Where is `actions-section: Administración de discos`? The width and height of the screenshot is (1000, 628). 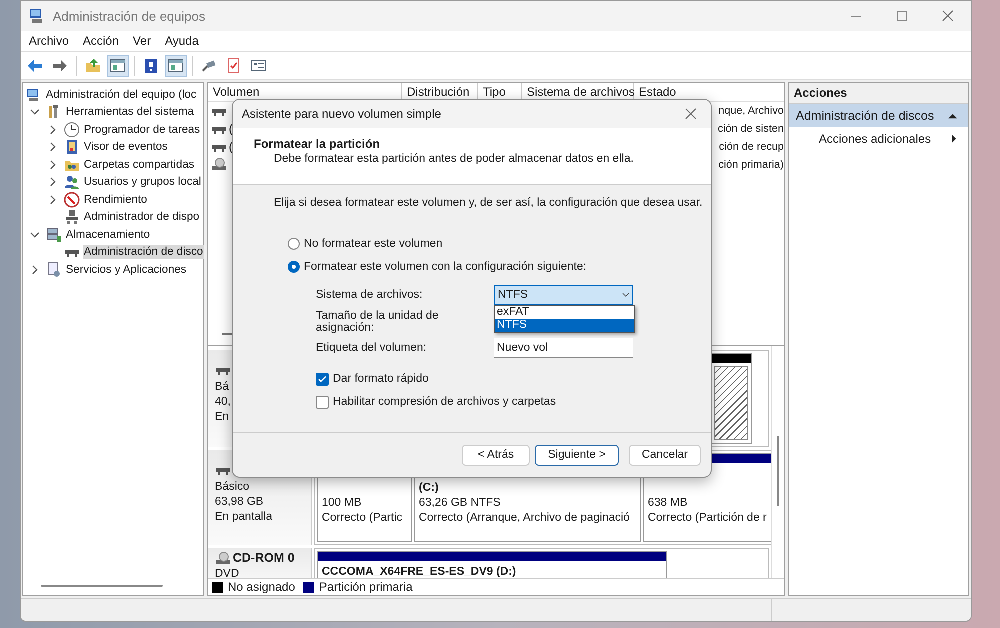
actions-section: Administración de discos is located at coordinates (878, 115).